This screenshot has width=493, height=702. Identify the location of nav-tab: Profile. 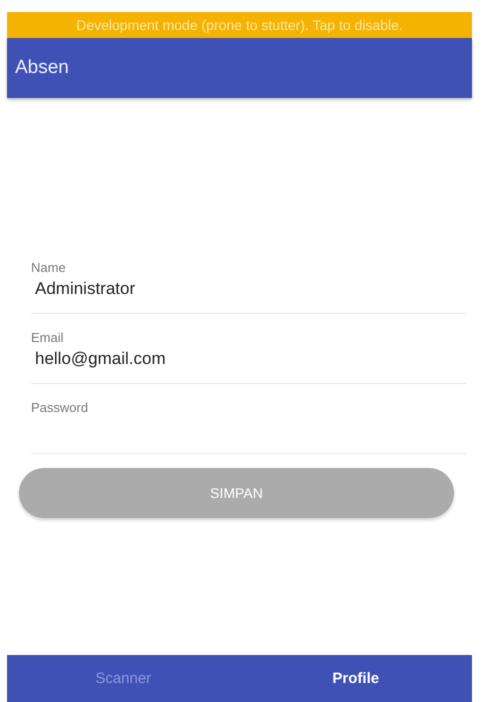
(356, 678).